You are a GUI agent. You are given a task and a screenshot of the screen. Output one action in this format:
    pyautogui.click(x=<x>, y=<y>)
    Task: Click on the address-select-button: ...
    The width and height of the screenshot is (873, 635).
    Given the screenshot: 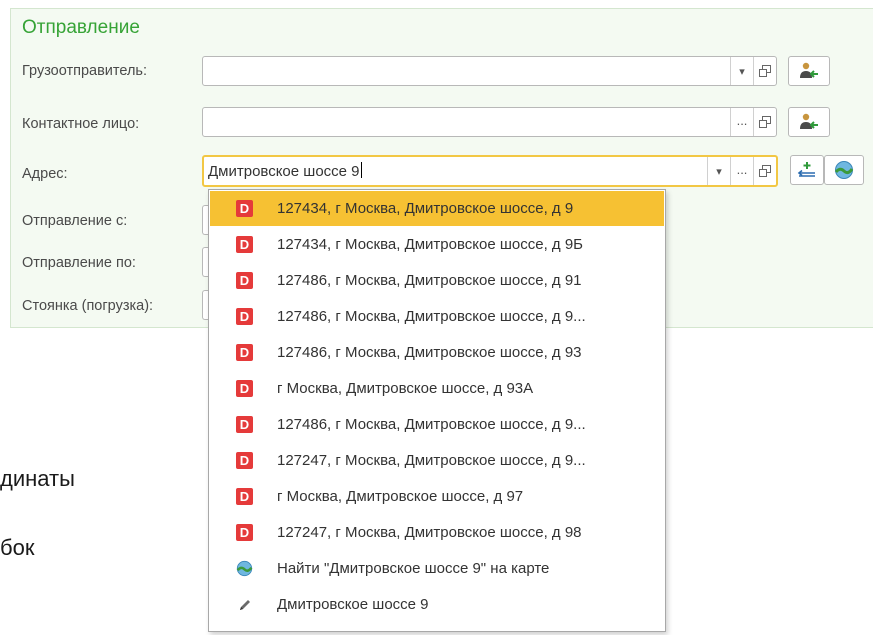 What is the action you would take?
    pyautogui.click(x=741, y=171)
    